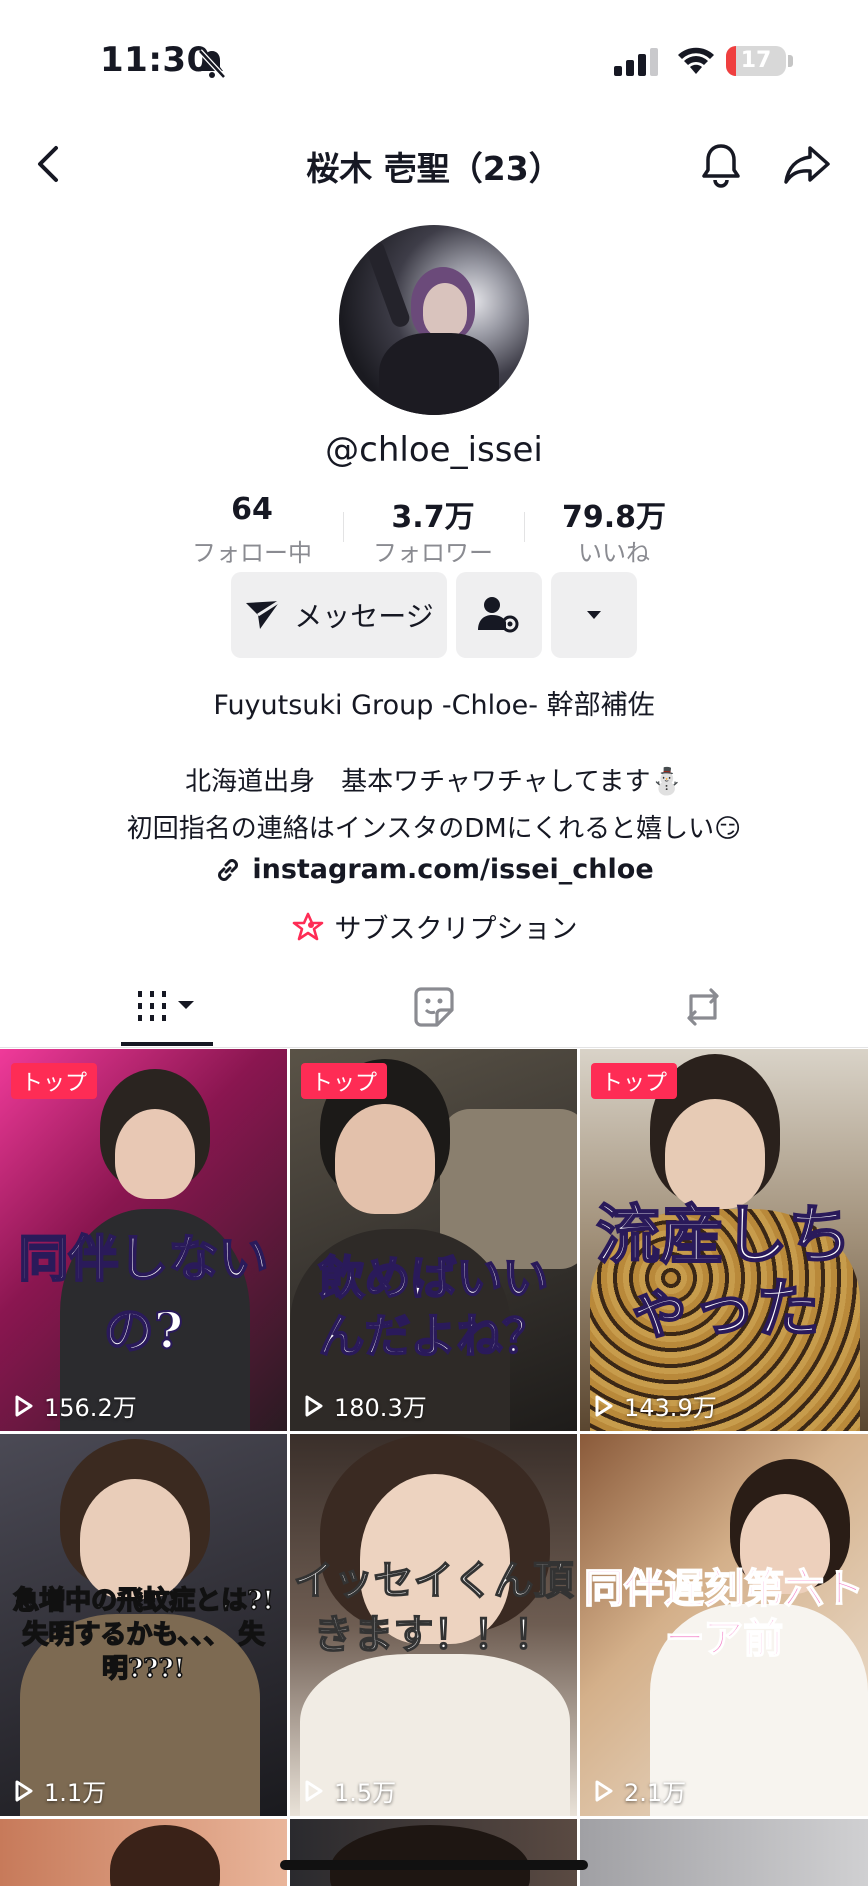 The image size is (868, 1886). What do you see at coordinates (724, 1273) in the screenshot?
I see `video-caption: 流産しちゃった` at bounding box center [724, 1273].